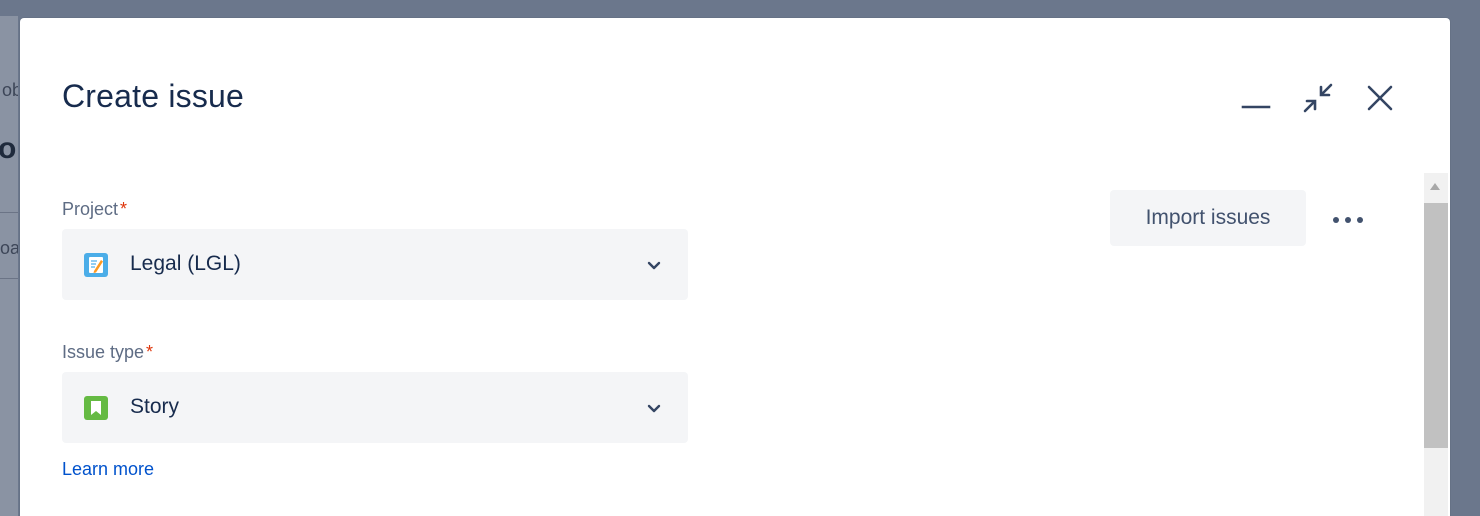 This screenshot has height=516, width=1480. I want to click on issue-type-value: Story, so click(155, 406).